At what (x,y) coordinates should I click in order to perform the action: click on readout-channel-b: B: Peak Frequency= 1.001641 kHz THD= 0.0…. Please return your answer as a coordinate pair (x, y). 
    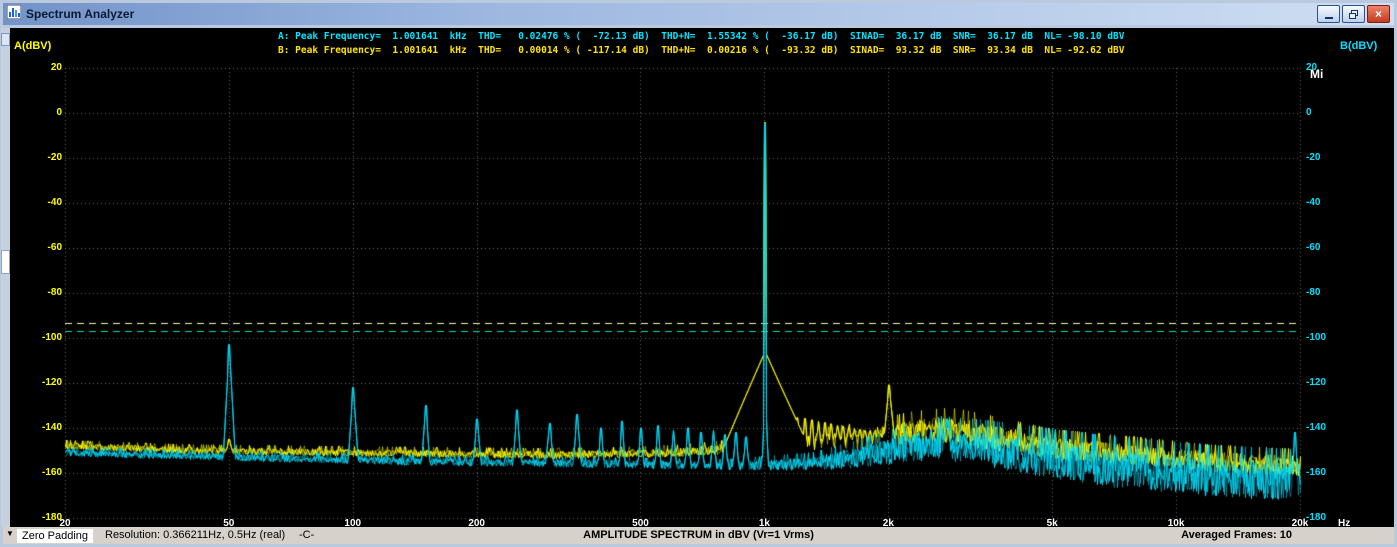
    Looking at the image, I should click on (701, 50).